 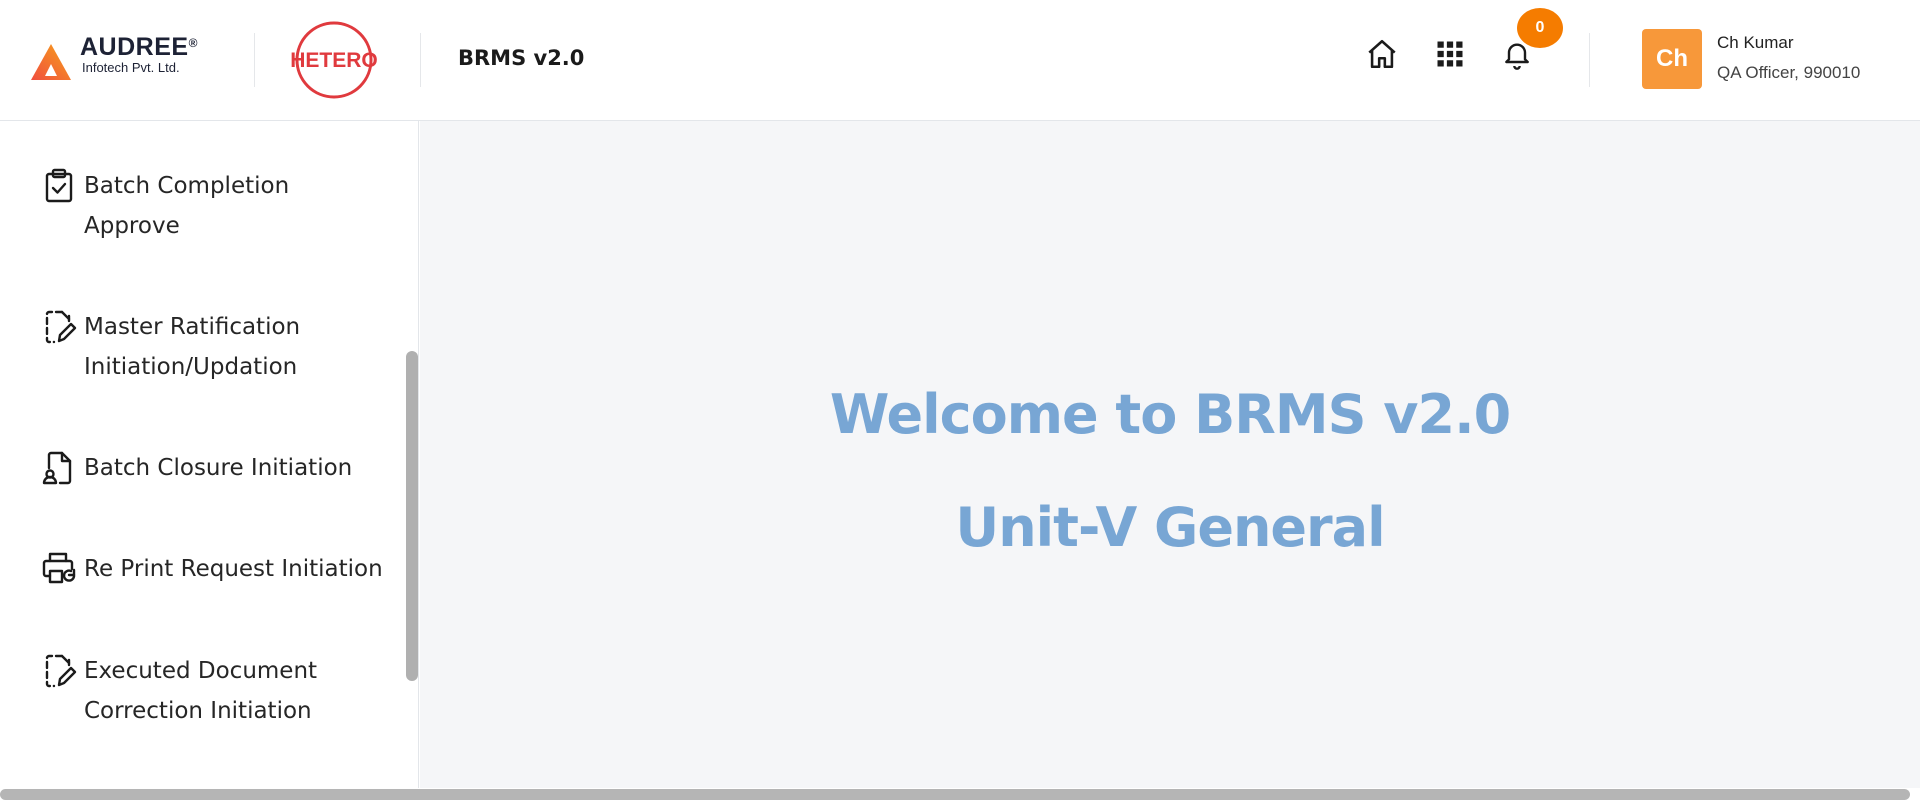 I want to click on sidebar-scrollbar, so click(x=412, y=516).